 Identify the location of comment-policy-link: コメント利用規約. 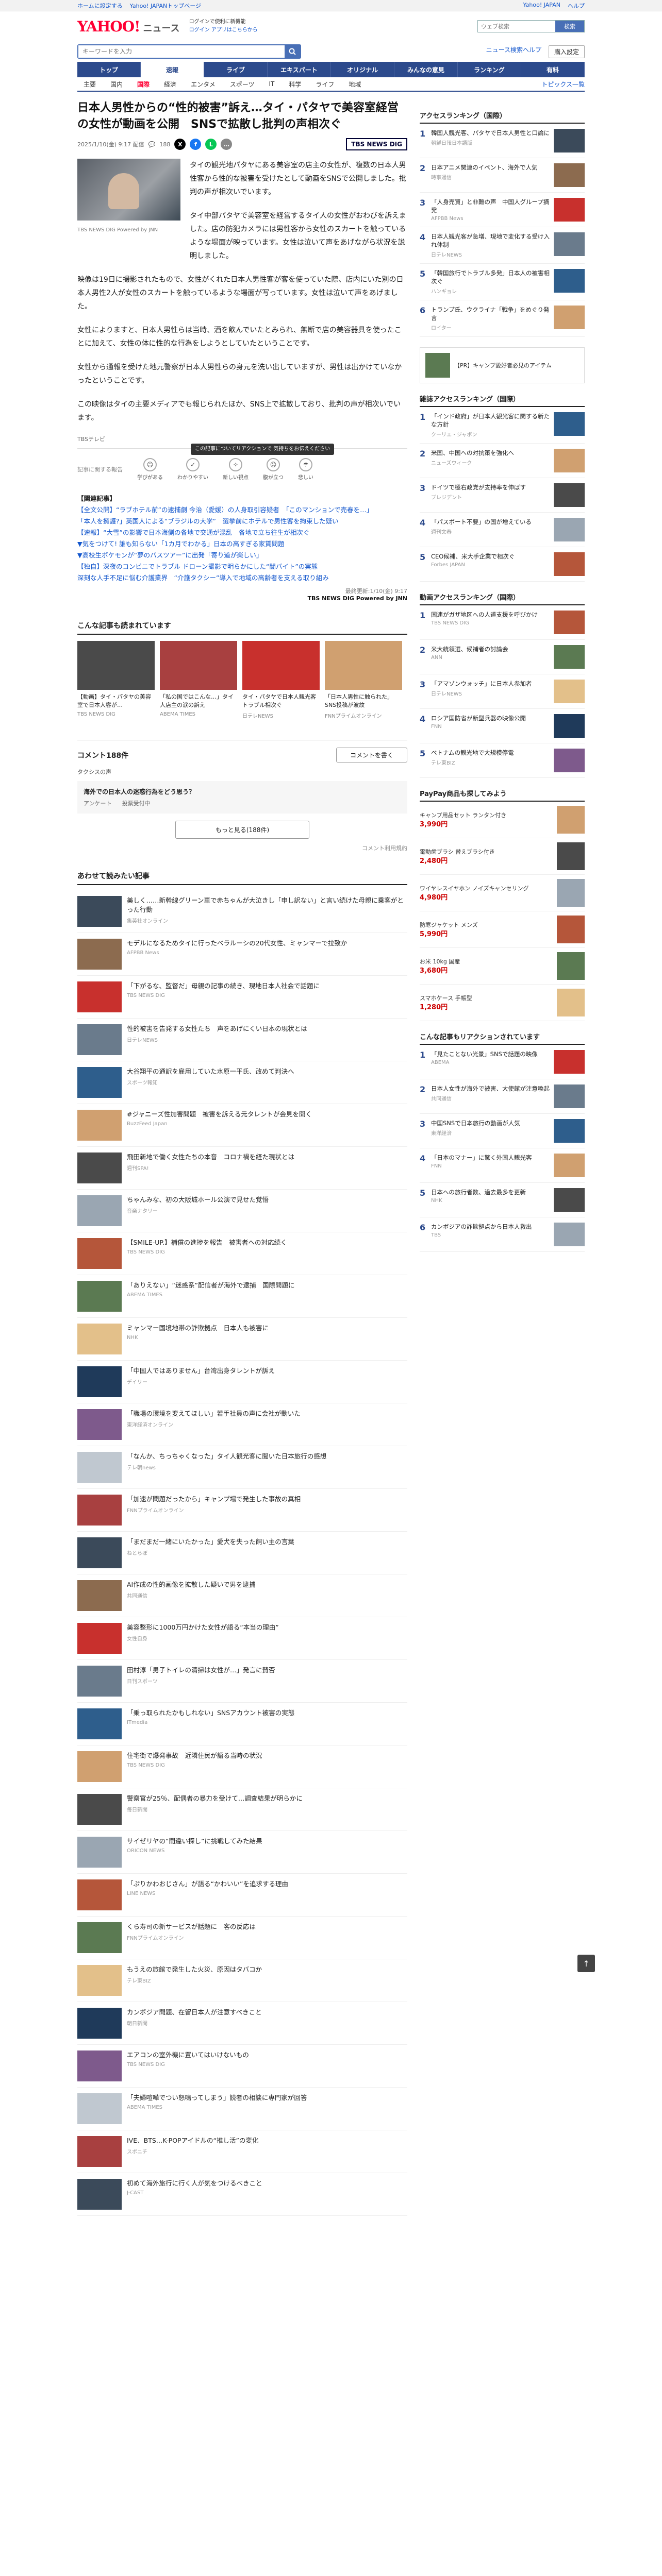
(242, 848).